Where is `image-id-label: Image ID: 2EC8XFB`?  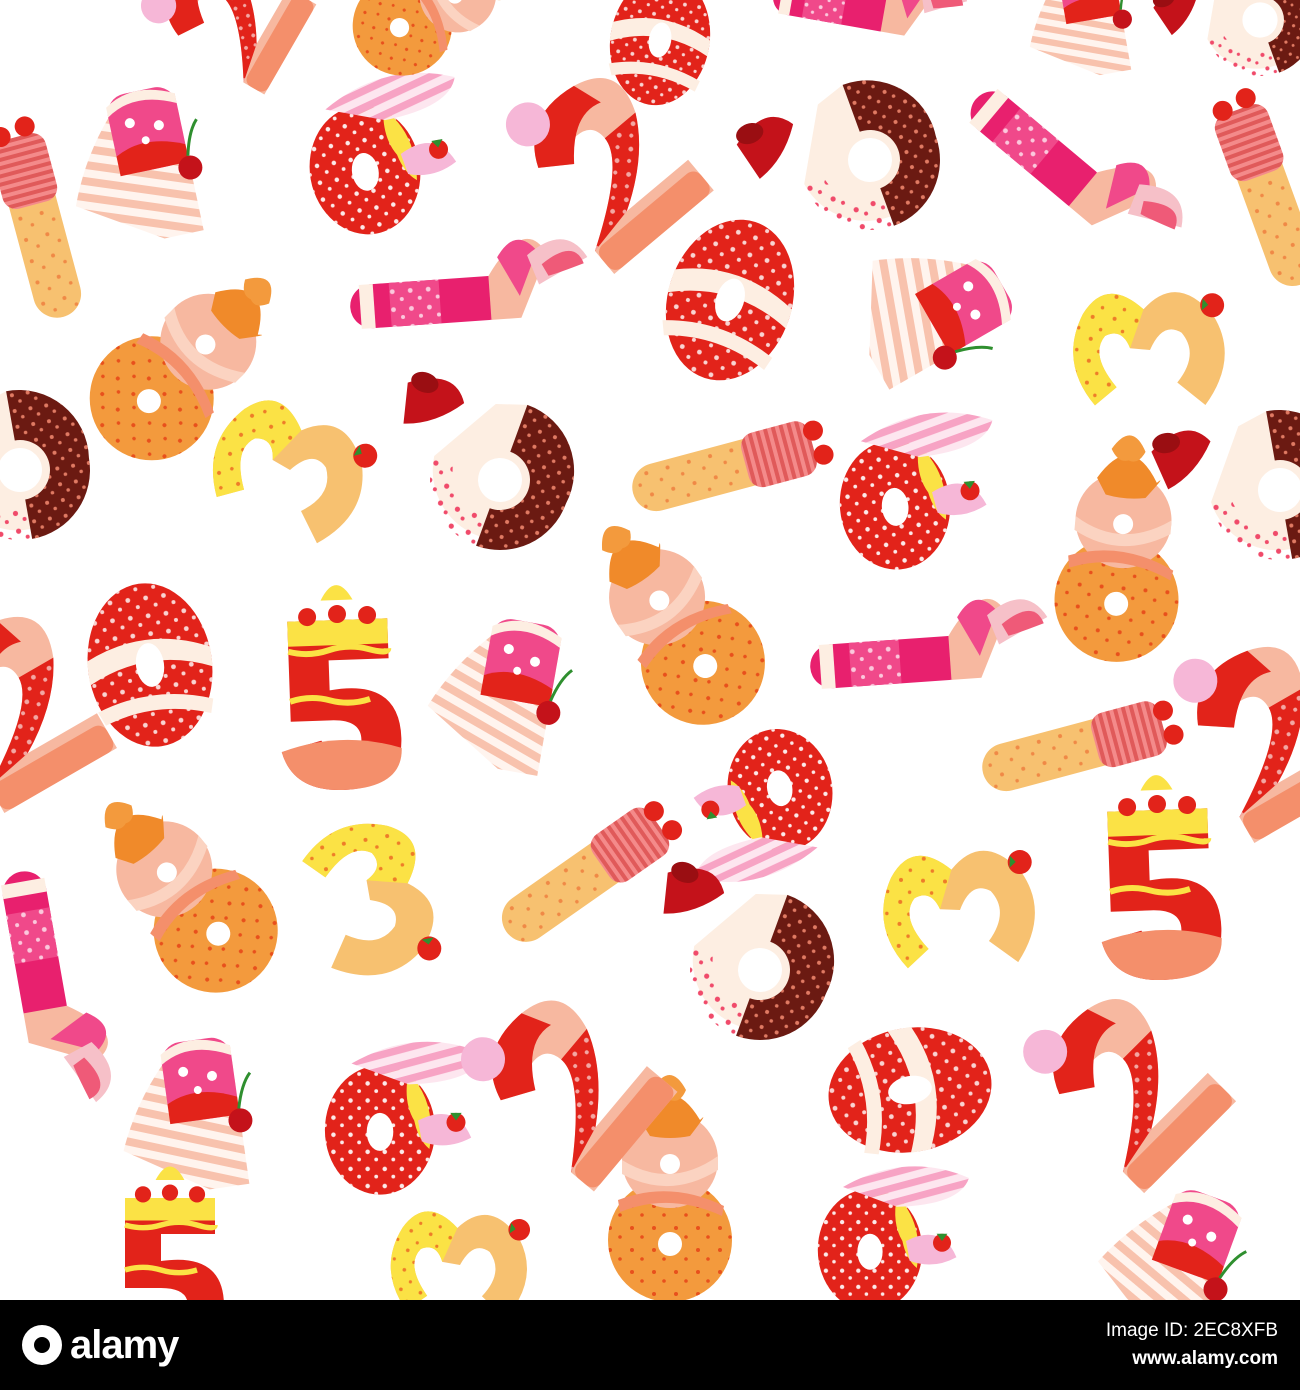
image-id-label: Image ID: 2EC8XFB is located at coordinates (1191, 1330).